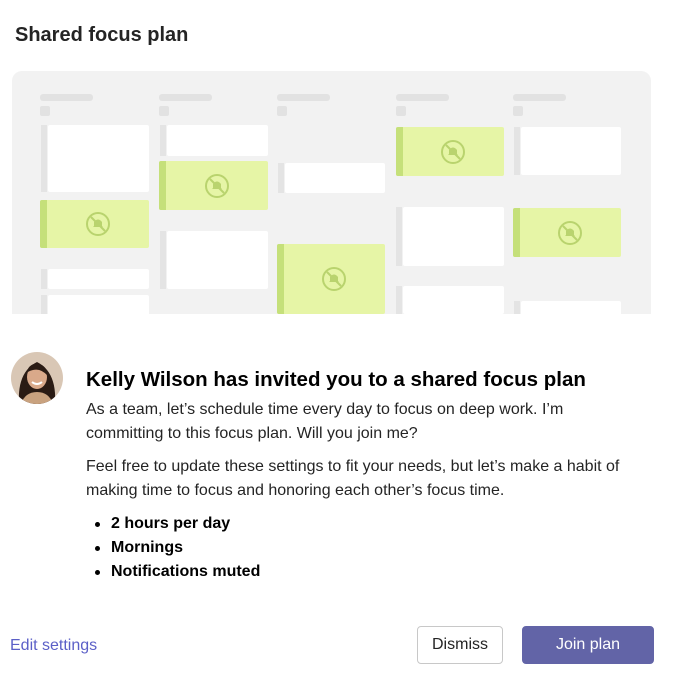  I want to click on plan-setting-item: Notifications muted, so click(177, 572).